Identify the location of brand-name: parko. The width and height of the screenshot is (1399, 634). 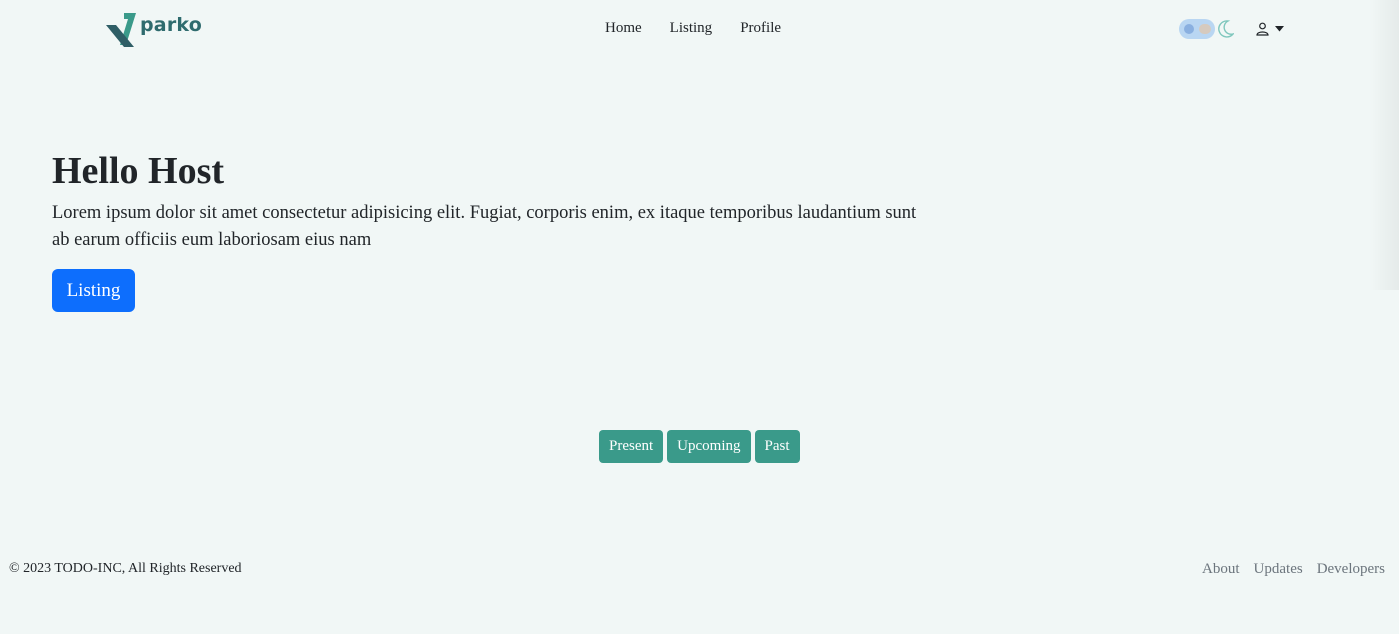
(171, 25).